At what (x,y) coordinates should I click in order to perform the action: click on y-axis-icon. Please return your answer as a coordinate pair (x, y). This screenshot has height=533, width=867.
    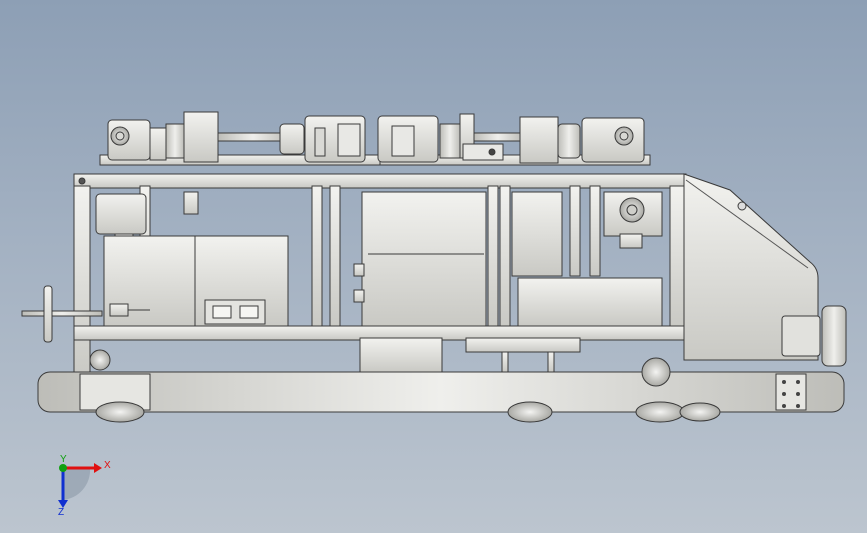
    Looking at the image, I should click on (63, 468).